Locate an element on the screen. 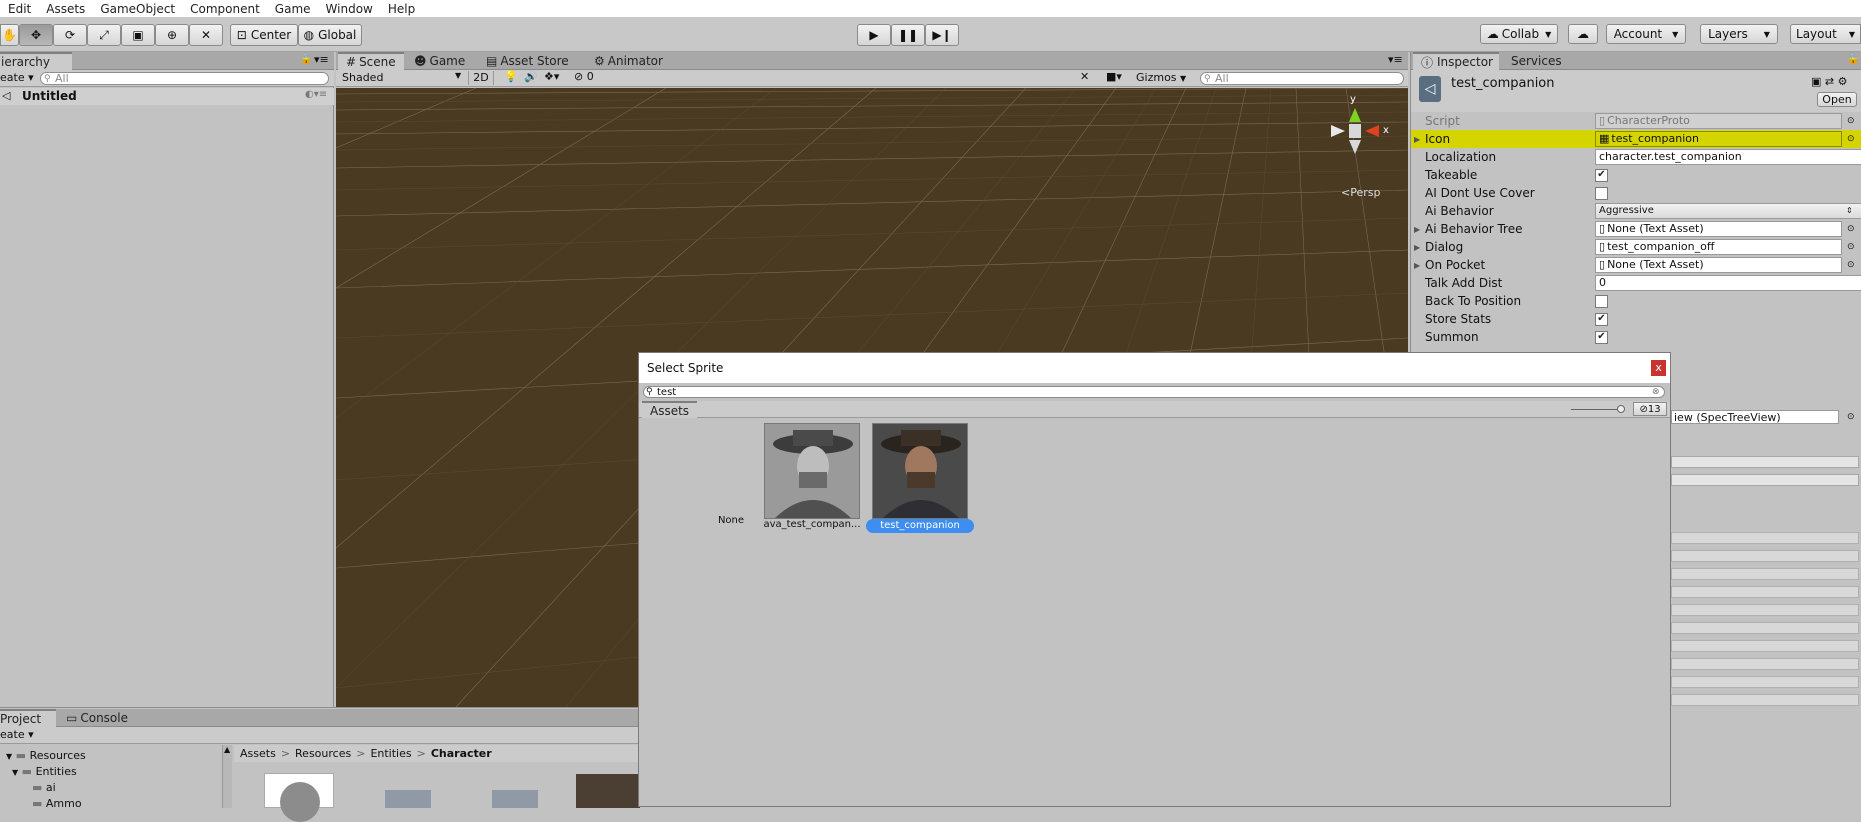  account-dropdown: Account ▼ is located at coordinates (1646, 34).